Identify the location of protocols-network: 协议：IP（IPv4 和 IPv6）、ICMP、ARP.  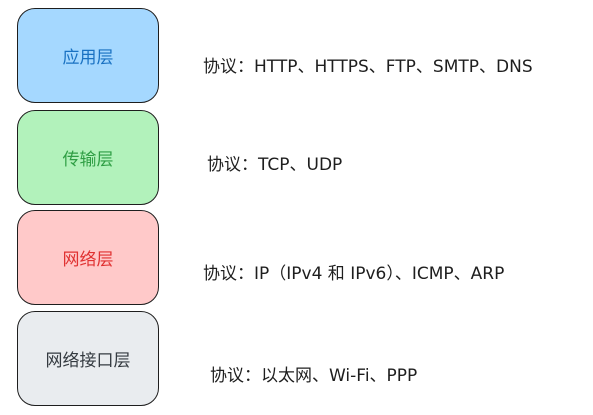
(354, 274).